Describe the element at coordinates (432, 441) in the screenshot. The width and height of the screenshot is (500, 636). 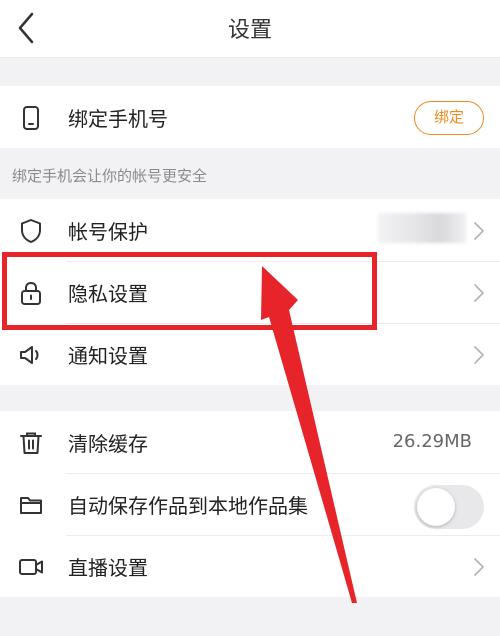
I see `cache-size-value: 26.29MB` at that location.